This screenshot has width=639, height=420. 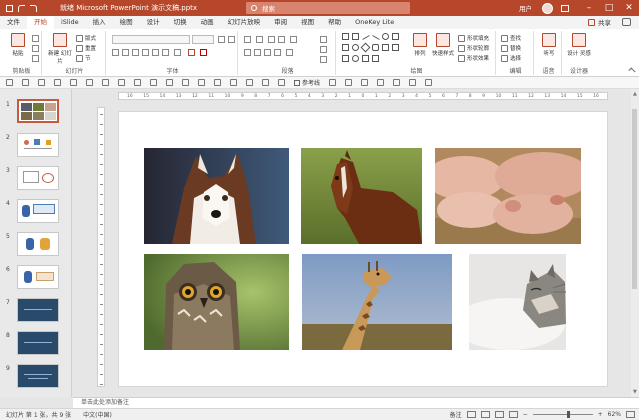 What do you see at coordinates (635, 243) in the screenshot?
I see `vertical-scrollbar: ▲ ▼` at bounding box center [635, 243].